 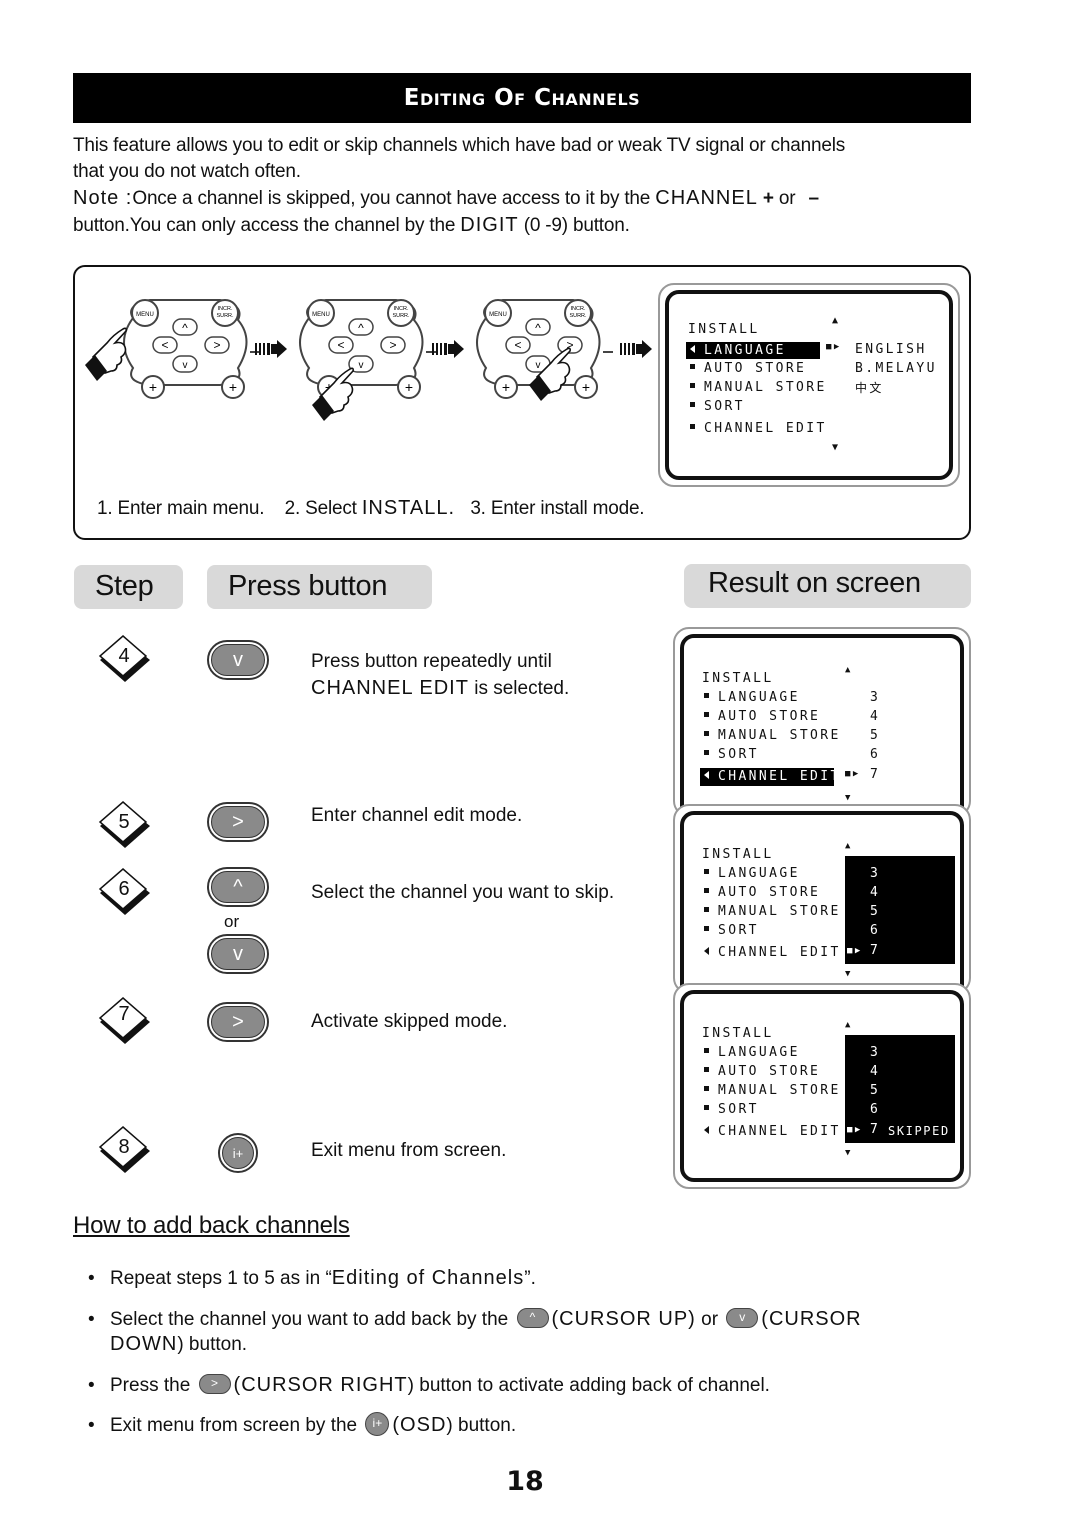 I want to click on cursor-right-icon: >, so click(x=214, y=1383).